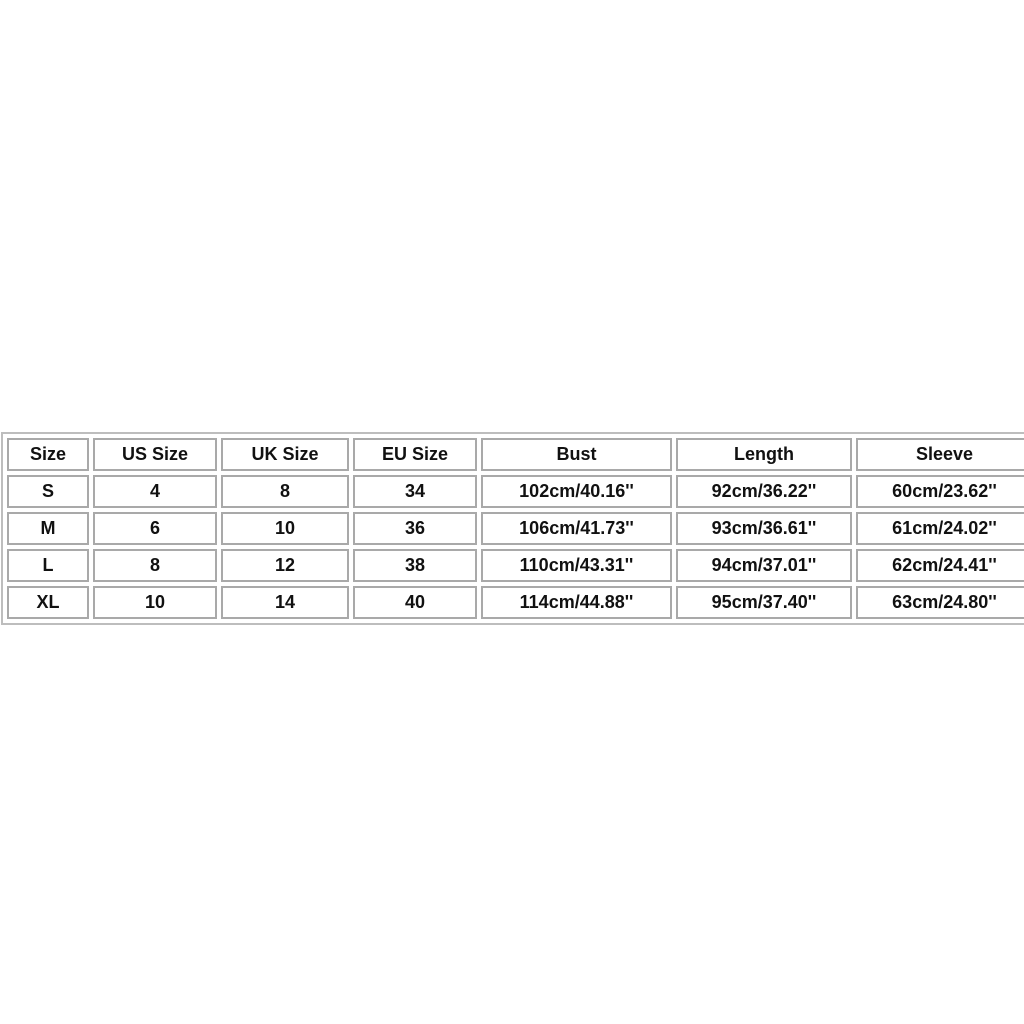  I want to click on cell-sleeve: 63cm/24.80'', so click(940, 602).